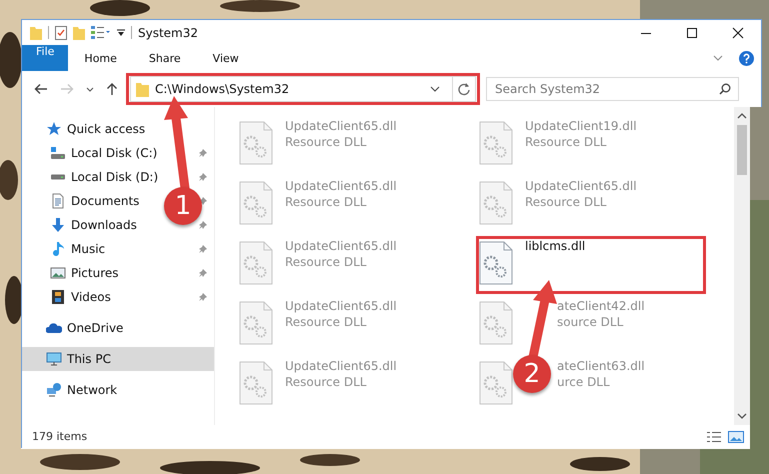  Describe the element at coordinates (104, 225) in the screenshot. I see `sidebar-item: Downloads` at that location.